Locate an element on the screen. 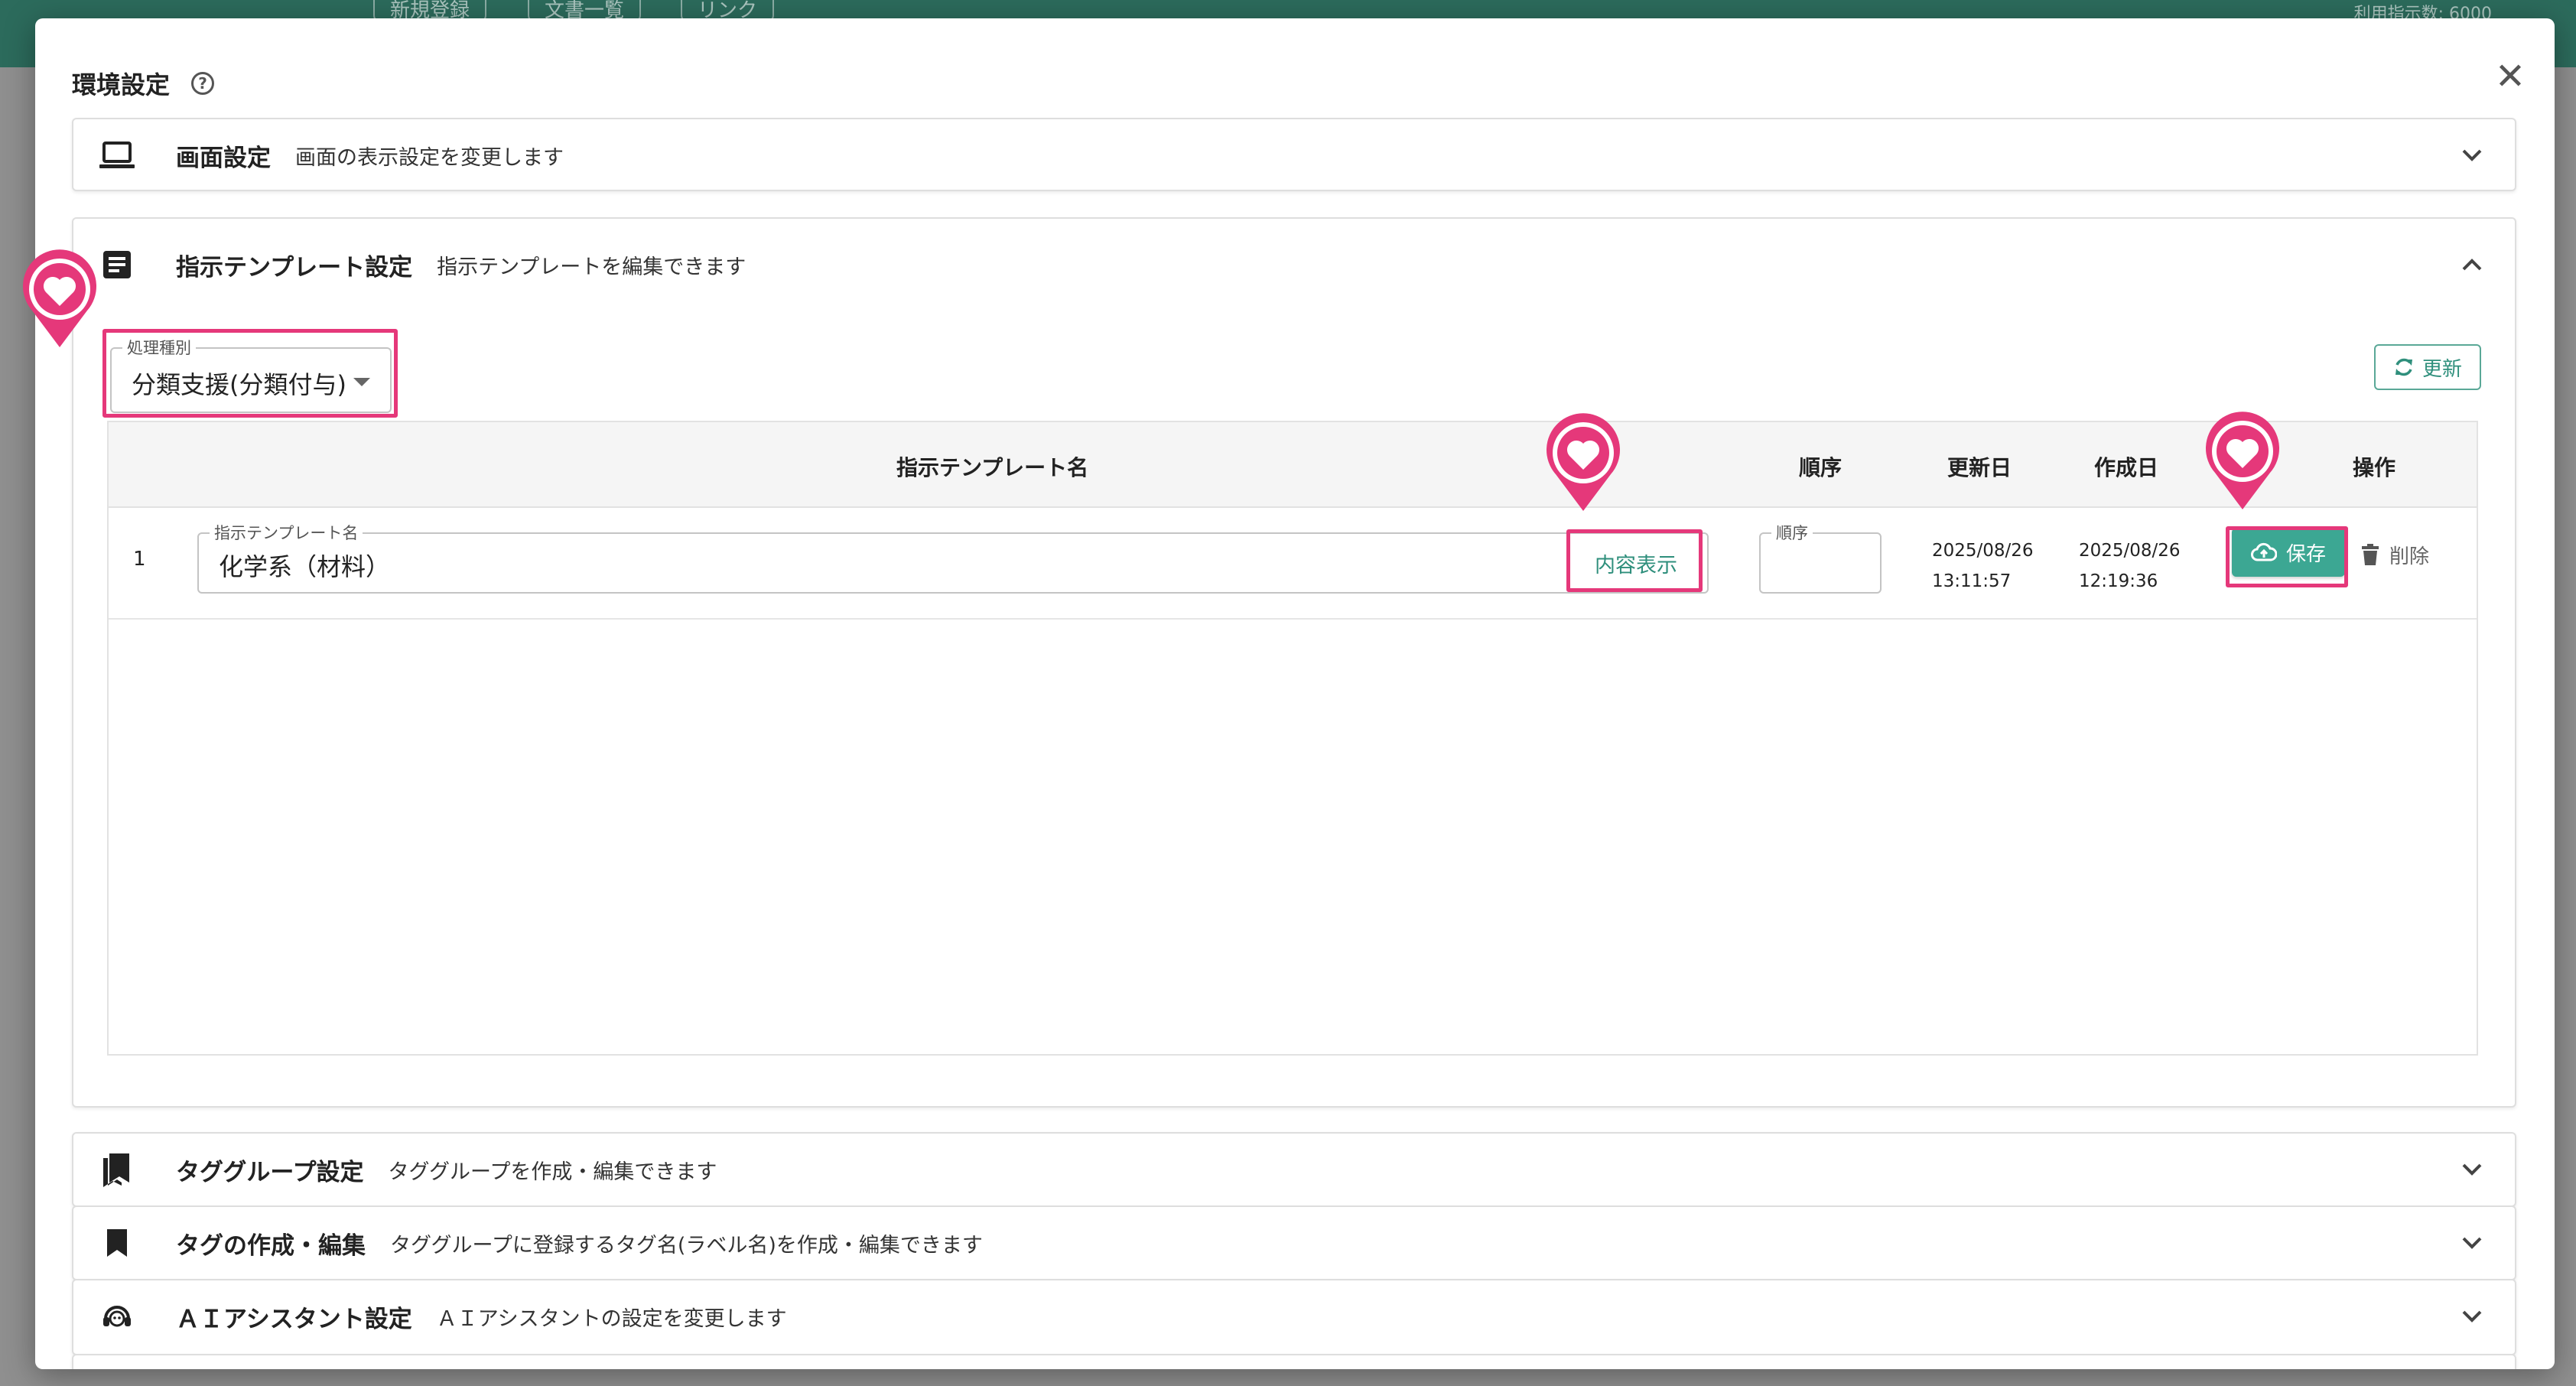  dialog-title-text: 環境設定 is located at coordinates (121, 84).